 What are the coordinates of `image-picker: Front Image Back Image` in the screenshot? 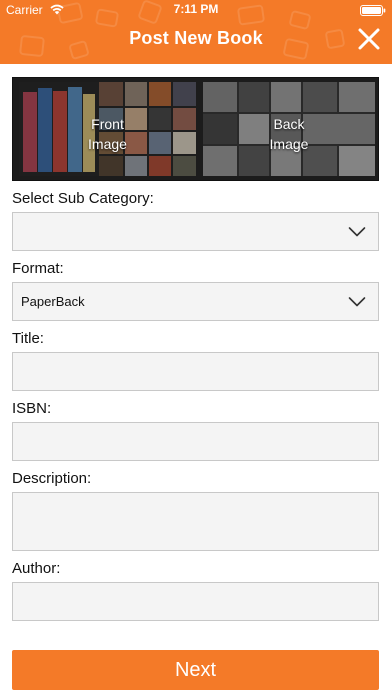 It's located at (195, 129).